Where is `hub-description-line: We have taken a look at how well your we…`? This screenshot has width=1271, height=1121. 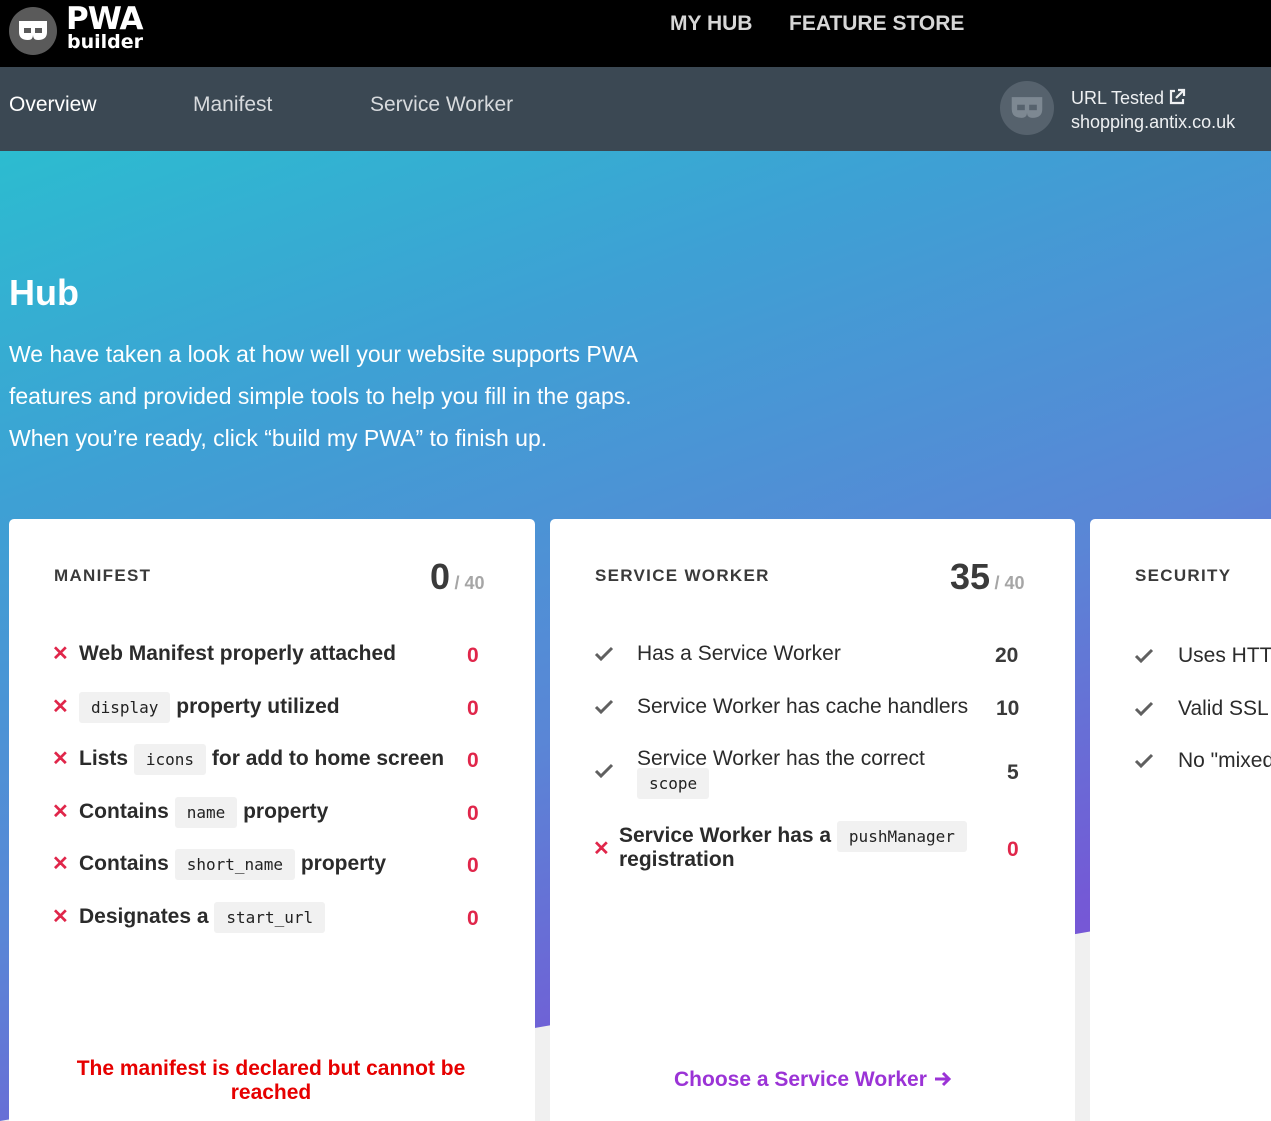 hub-description-line: We have taken a look at how well your we… is located at coordinates (323, 354).